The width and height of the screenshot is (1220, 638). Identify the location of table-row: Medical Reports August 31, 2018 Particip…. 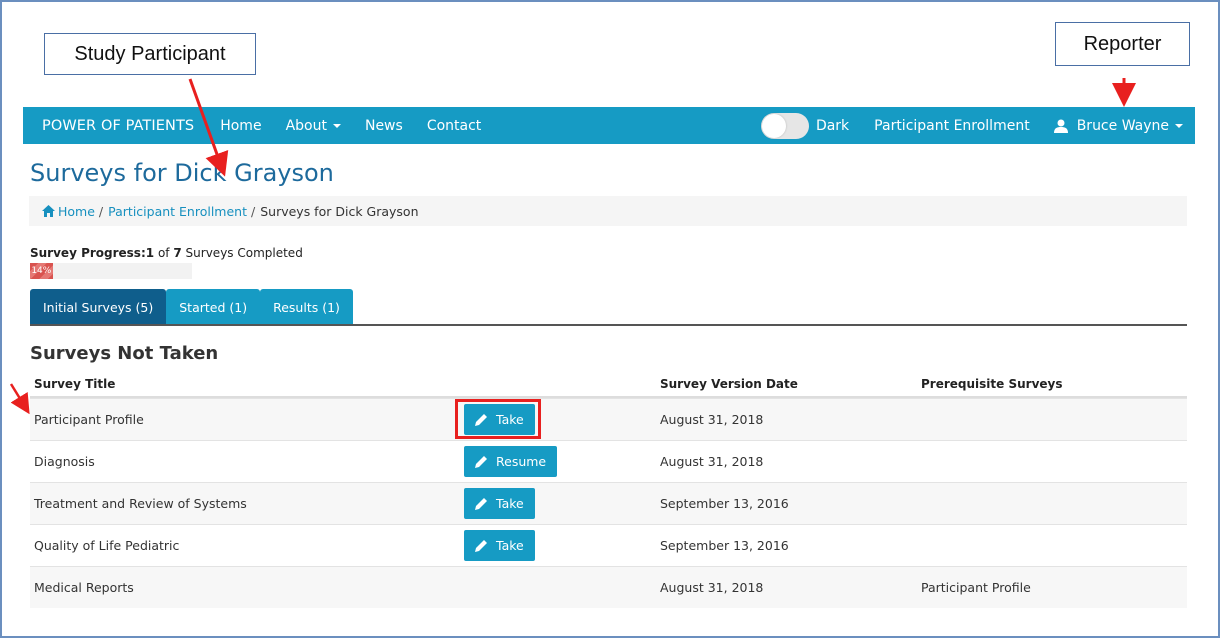
(608, 587).